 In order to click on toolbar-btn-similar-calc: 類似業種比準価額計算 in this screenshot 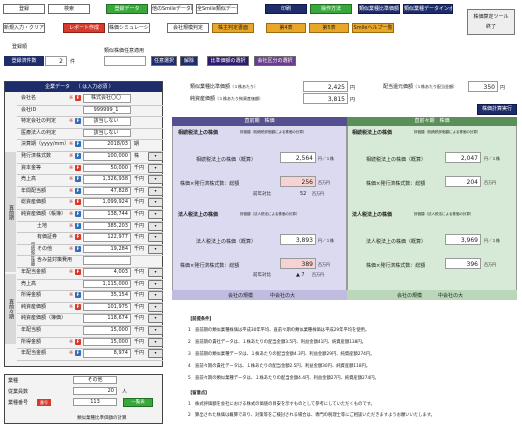, I will do `click(379, 9)`.